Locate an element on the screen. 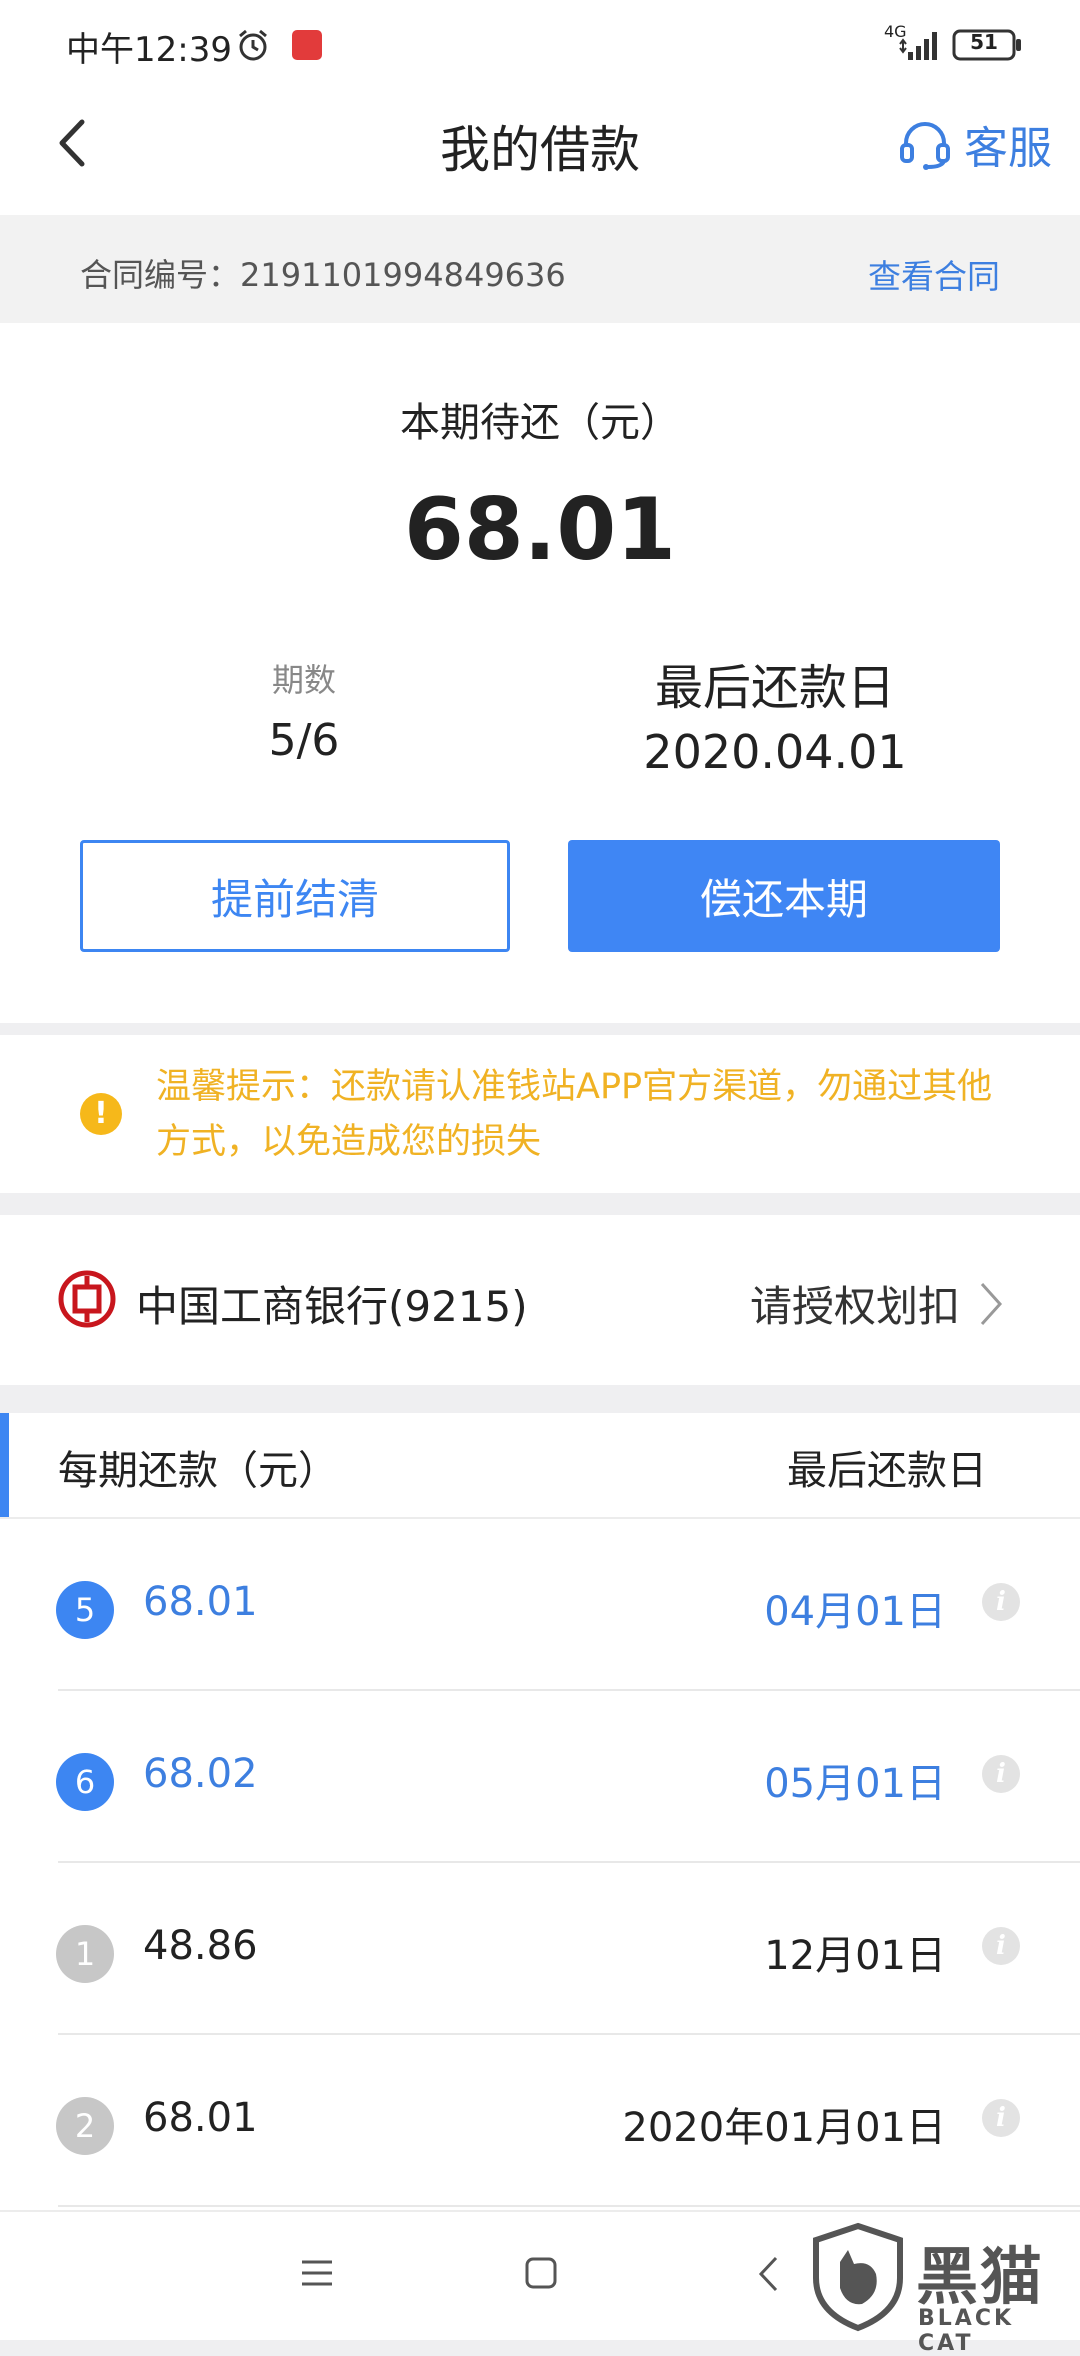 The image size is (1080, 2356). battery-level: 51 is located at coordinates (984, 42).